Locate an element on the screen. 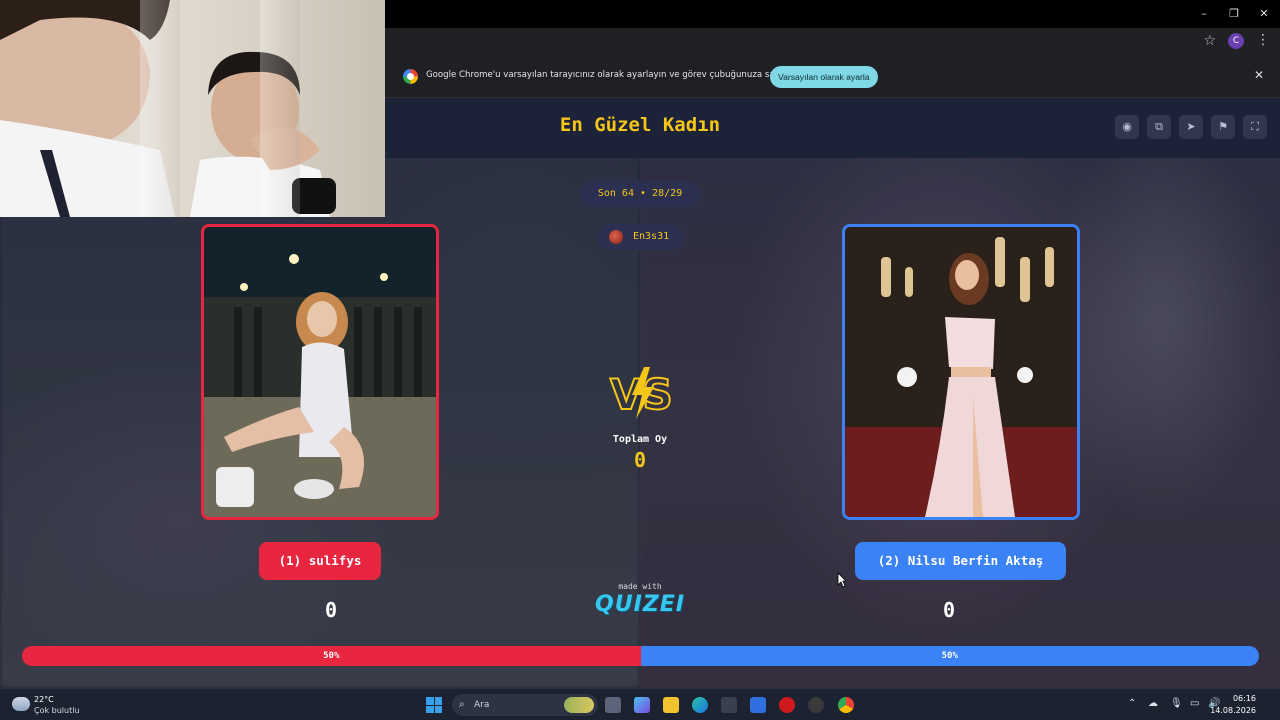 This screenshot has width=1280, height=720. search-highlight-icon is located at coordinates (579, 705).